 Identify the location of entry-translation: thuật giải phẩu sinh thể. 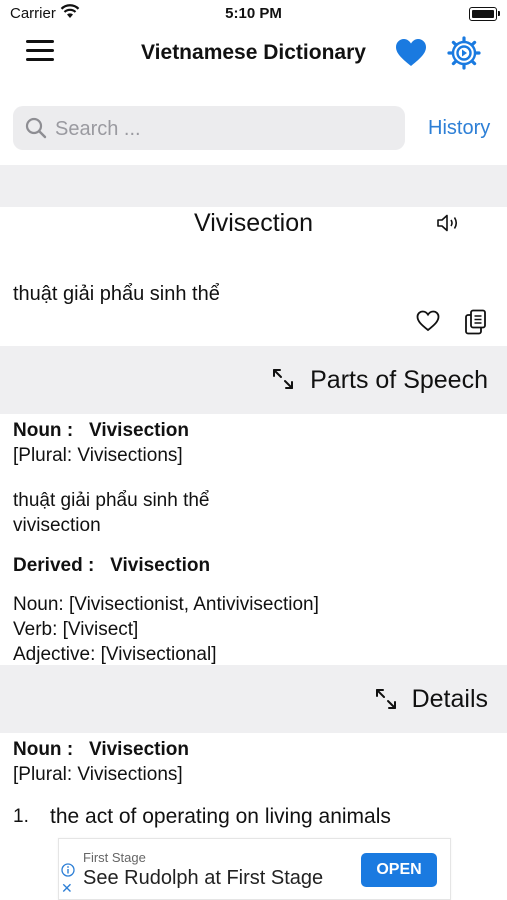
(116, 294).